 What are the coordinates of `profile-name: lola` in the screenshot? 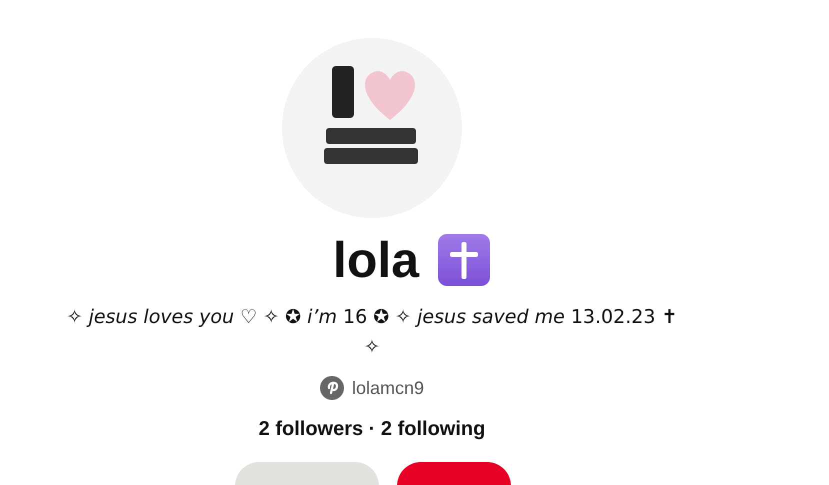 It's located at (376, 260).